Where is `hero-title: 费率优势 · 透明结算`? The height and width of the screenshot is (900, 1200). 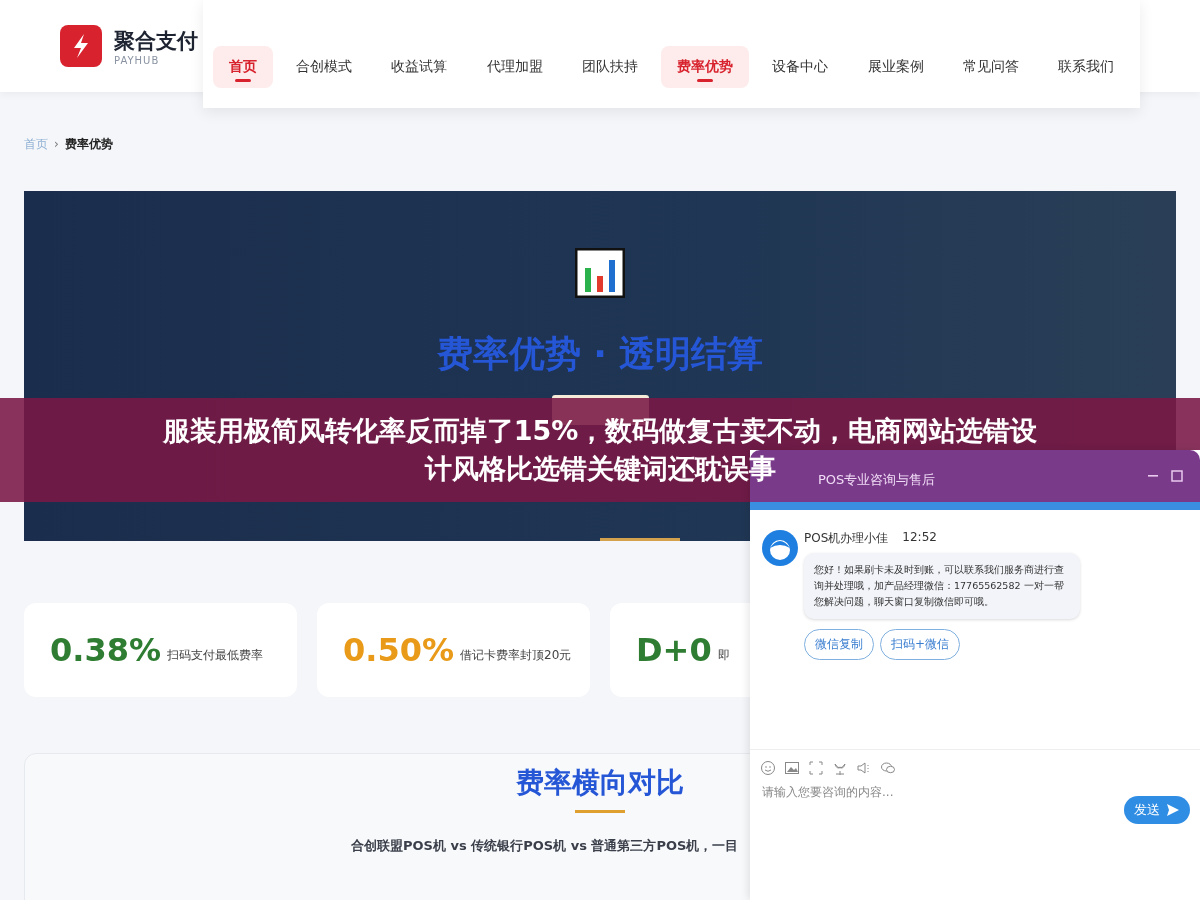 hero-title: 费率优势 · 透明结算 is located at coordinates (600, 354).